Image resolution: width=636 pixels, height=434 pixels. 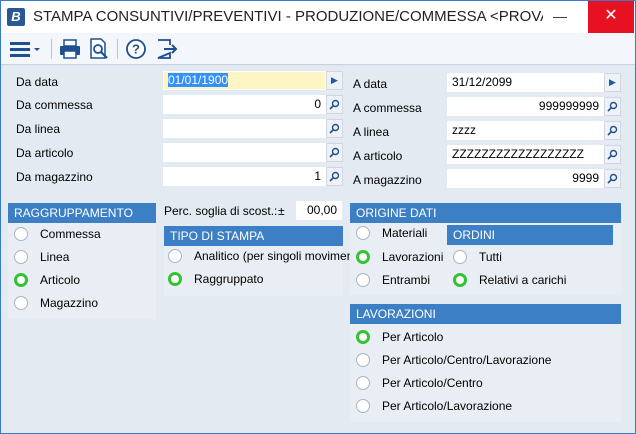 I want to click on exit-icon, so click(x=167, y=49).